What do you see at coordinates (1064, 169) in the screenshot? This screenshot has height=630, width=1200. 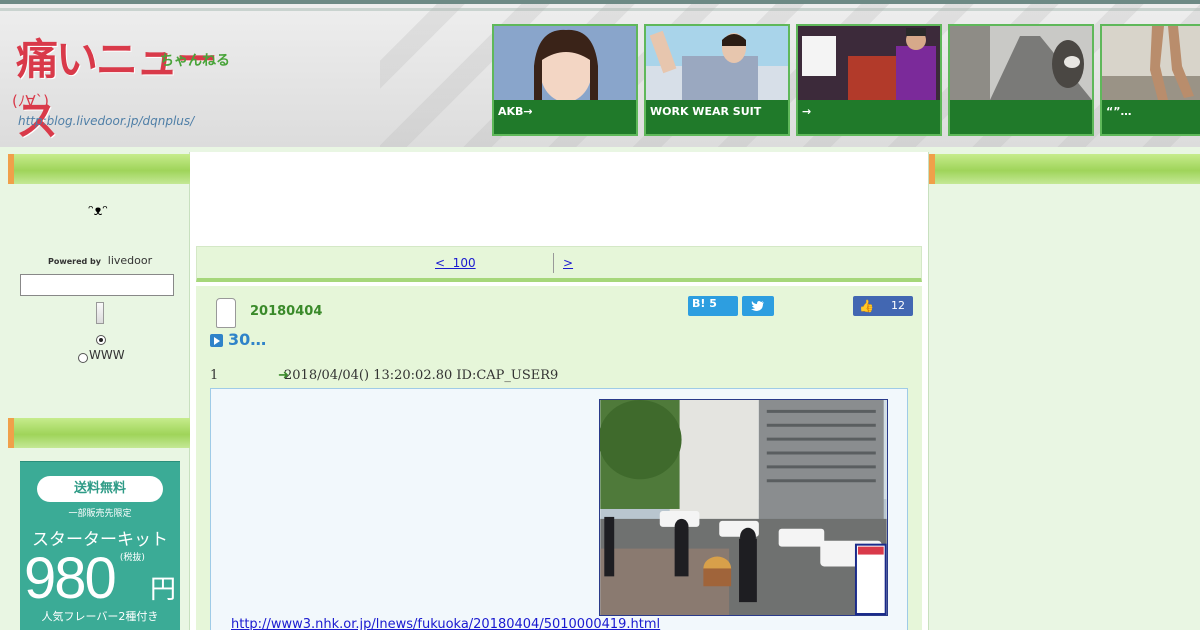 I see `right-sidebar-header-bar` at bounding box center [1064, 169].